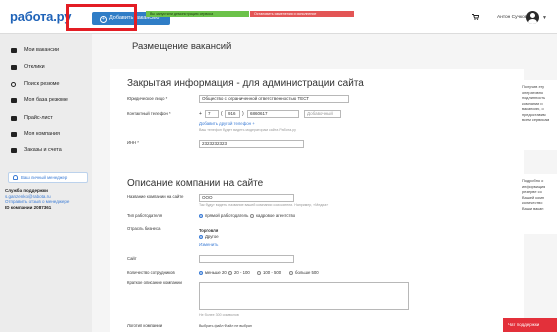 The height and width of the screenshot is (332, 557). I want to click on choose-file-button: Выбрать файл Файл не выбран, so click(225, 326).